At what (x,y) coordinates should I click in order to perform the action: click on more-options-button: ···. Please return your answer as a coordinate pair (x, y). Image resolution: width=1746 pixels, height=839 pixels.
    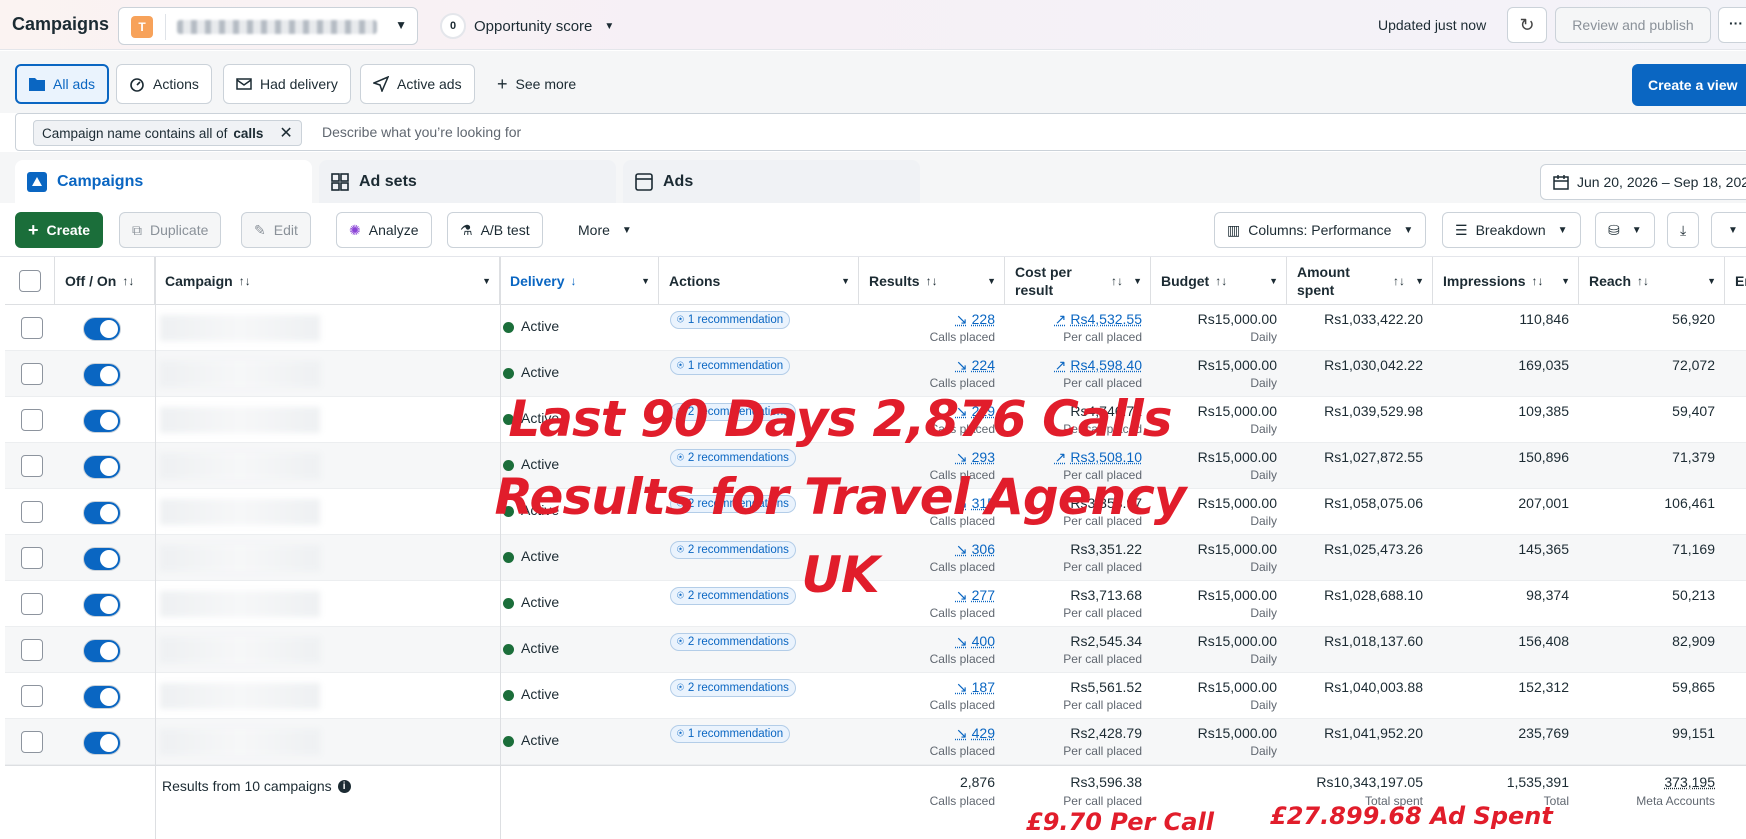
    Looking at the image, I should click on (1732, 25).